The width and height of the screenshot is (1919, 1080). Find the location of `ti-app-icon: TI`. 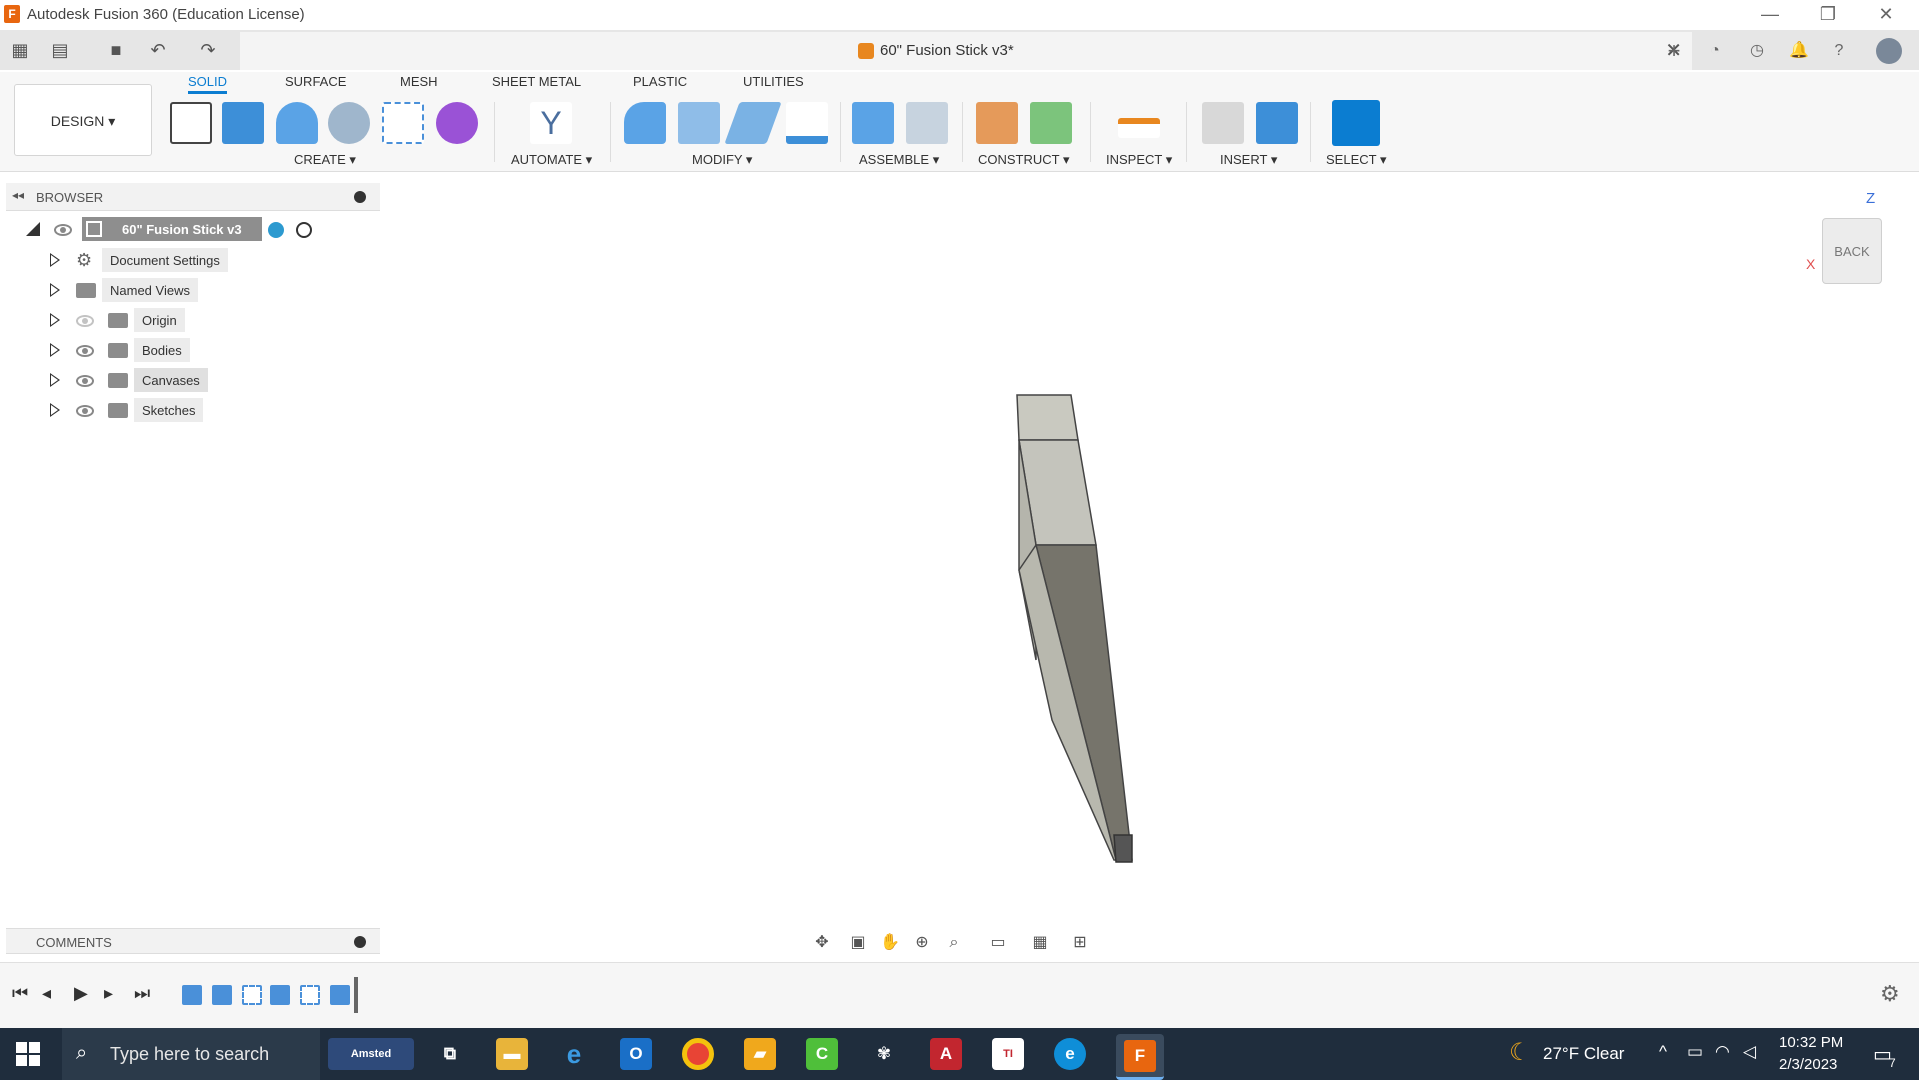

ti-app-icon: TI is located at coordinates (1008, 1054).